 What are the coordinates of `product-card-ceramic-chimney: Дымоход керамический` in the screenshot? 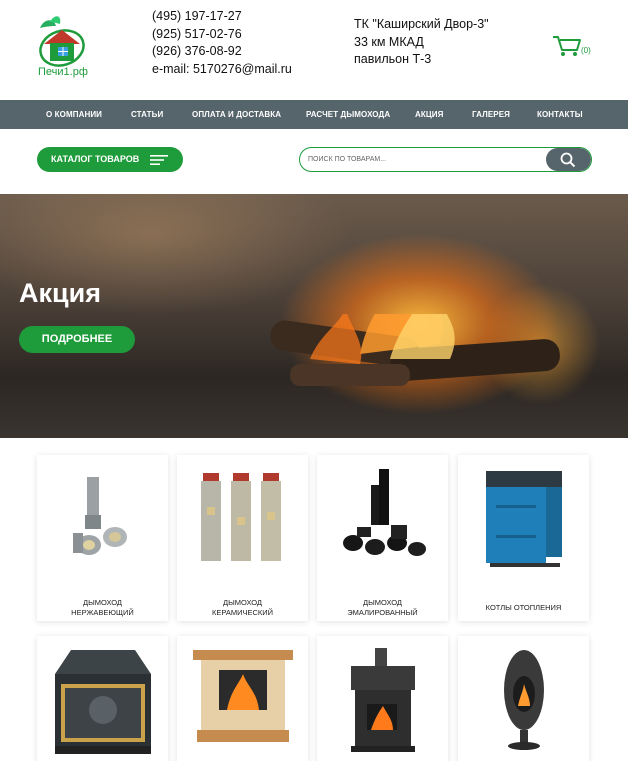 It's located at (242, 538).